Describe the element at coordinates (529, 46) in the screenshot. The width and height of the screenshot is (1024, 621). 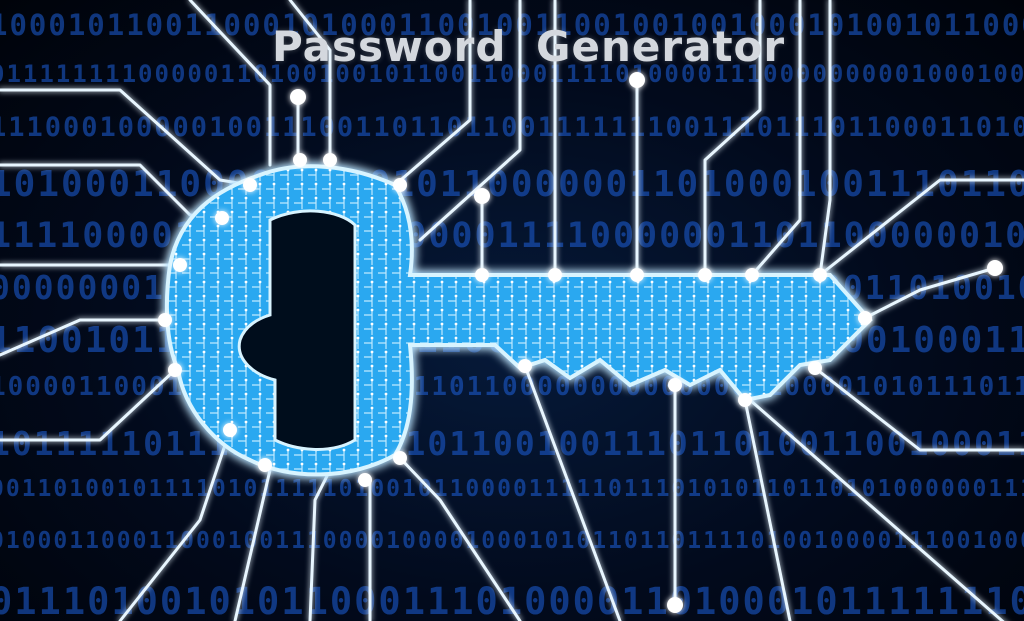
I see `page-title: Password Generator` at that location.